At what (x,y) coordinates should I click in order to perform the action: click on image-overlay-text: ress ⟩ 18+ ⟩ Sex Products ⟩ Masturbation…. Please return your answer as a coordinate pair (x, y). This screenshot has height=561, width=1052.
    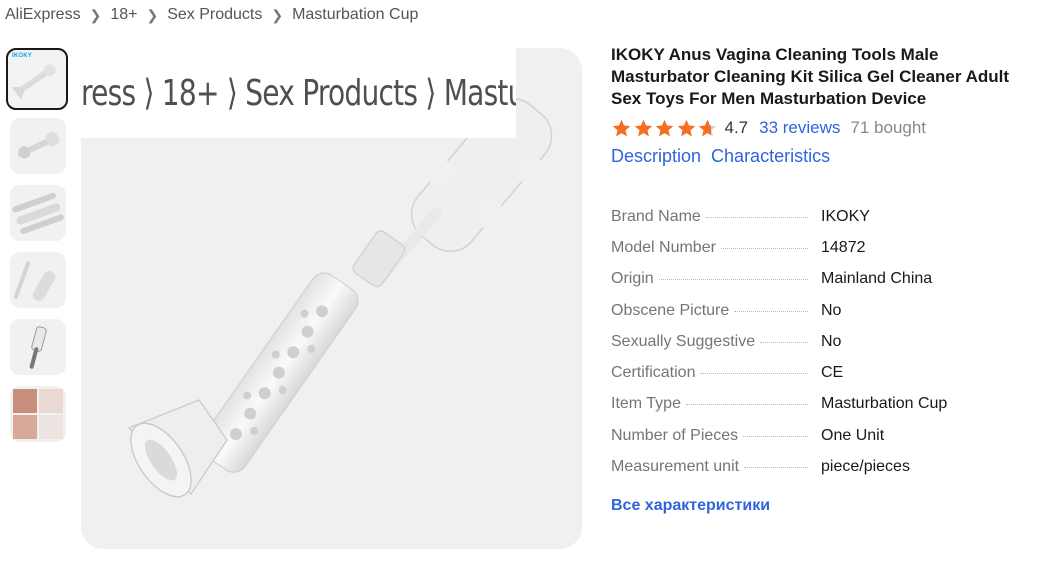
    Looking at the image, I should click on (298, 93).